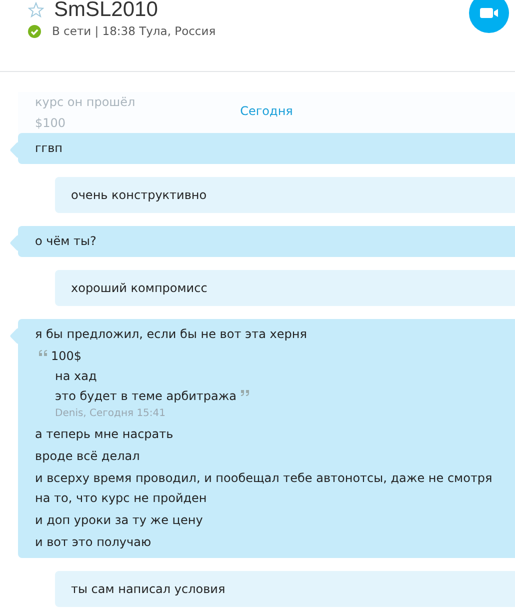  Describe the element at coordinates (148, 589) in the screenshot. I see `message-line: ты сам написал условия` at that location.